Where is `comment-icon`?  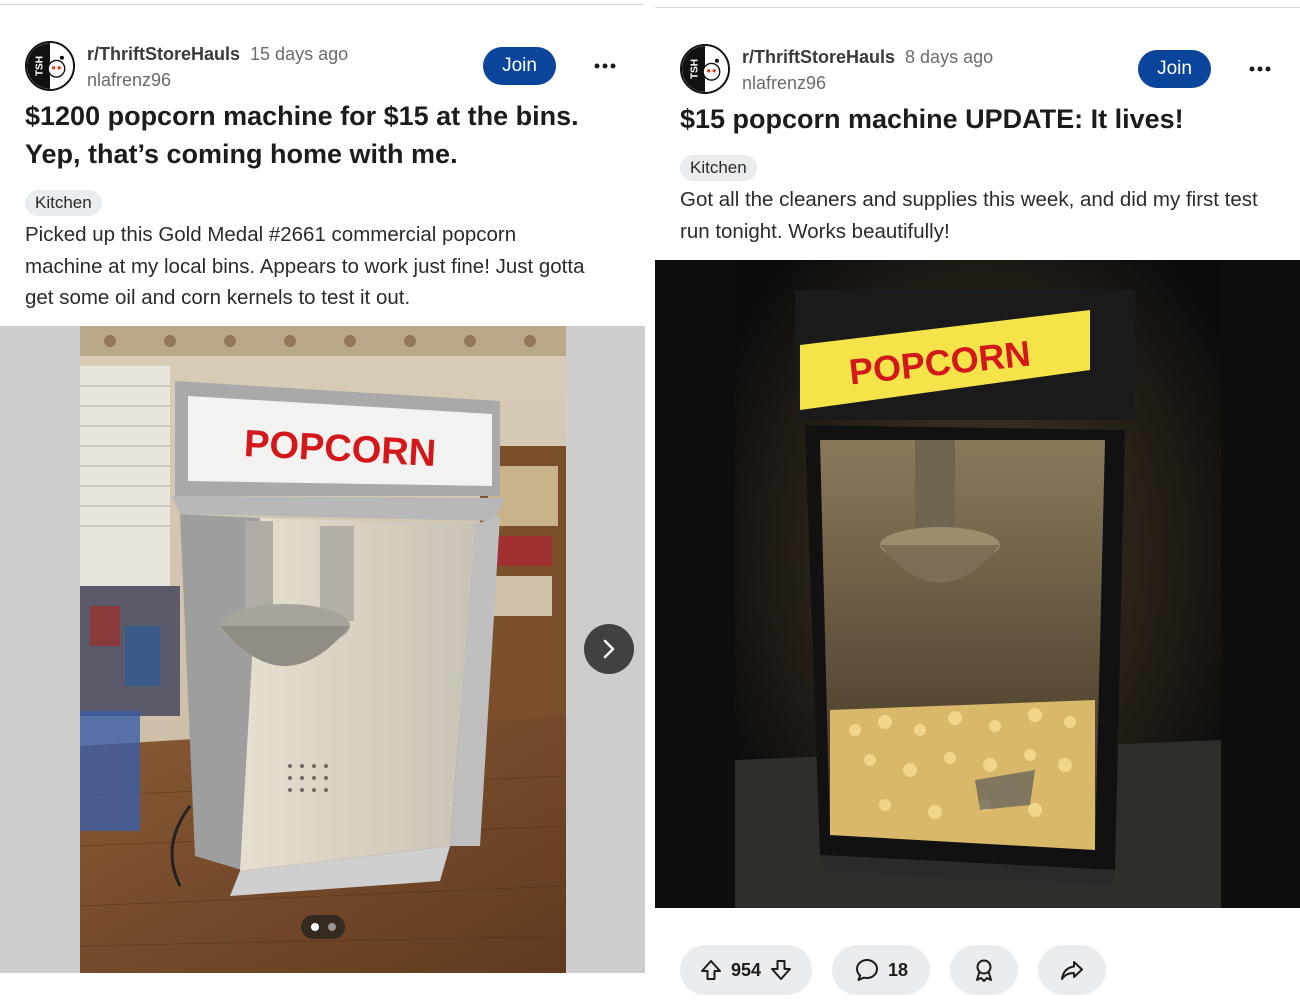
comment-icon is located at coordinates (867, 970).